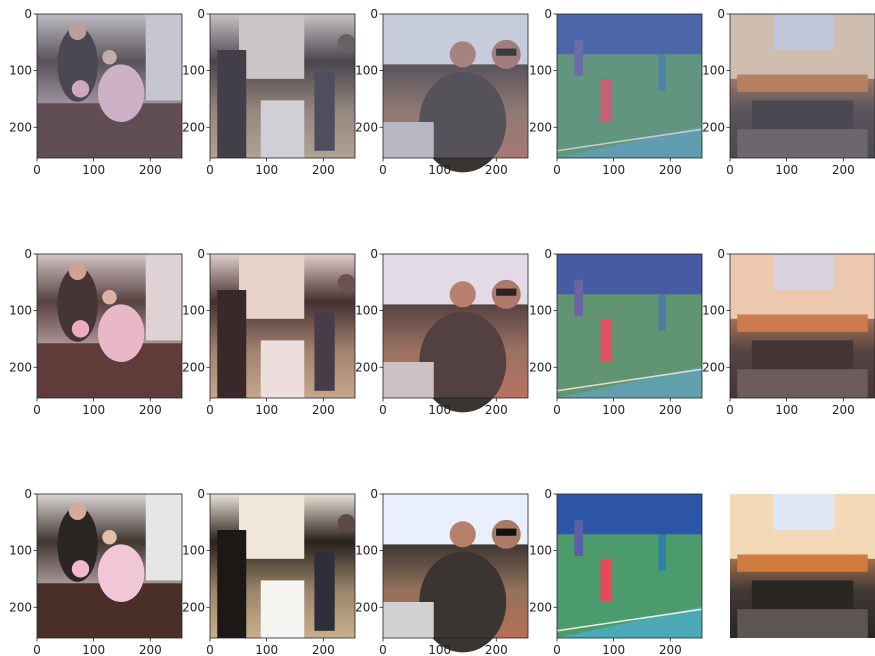 This screenshot has width=875, height=656. What do you see at coordinates (462, 534) in the screenshot?
I see `bald-head-shape` at bounding box center [462, 534].